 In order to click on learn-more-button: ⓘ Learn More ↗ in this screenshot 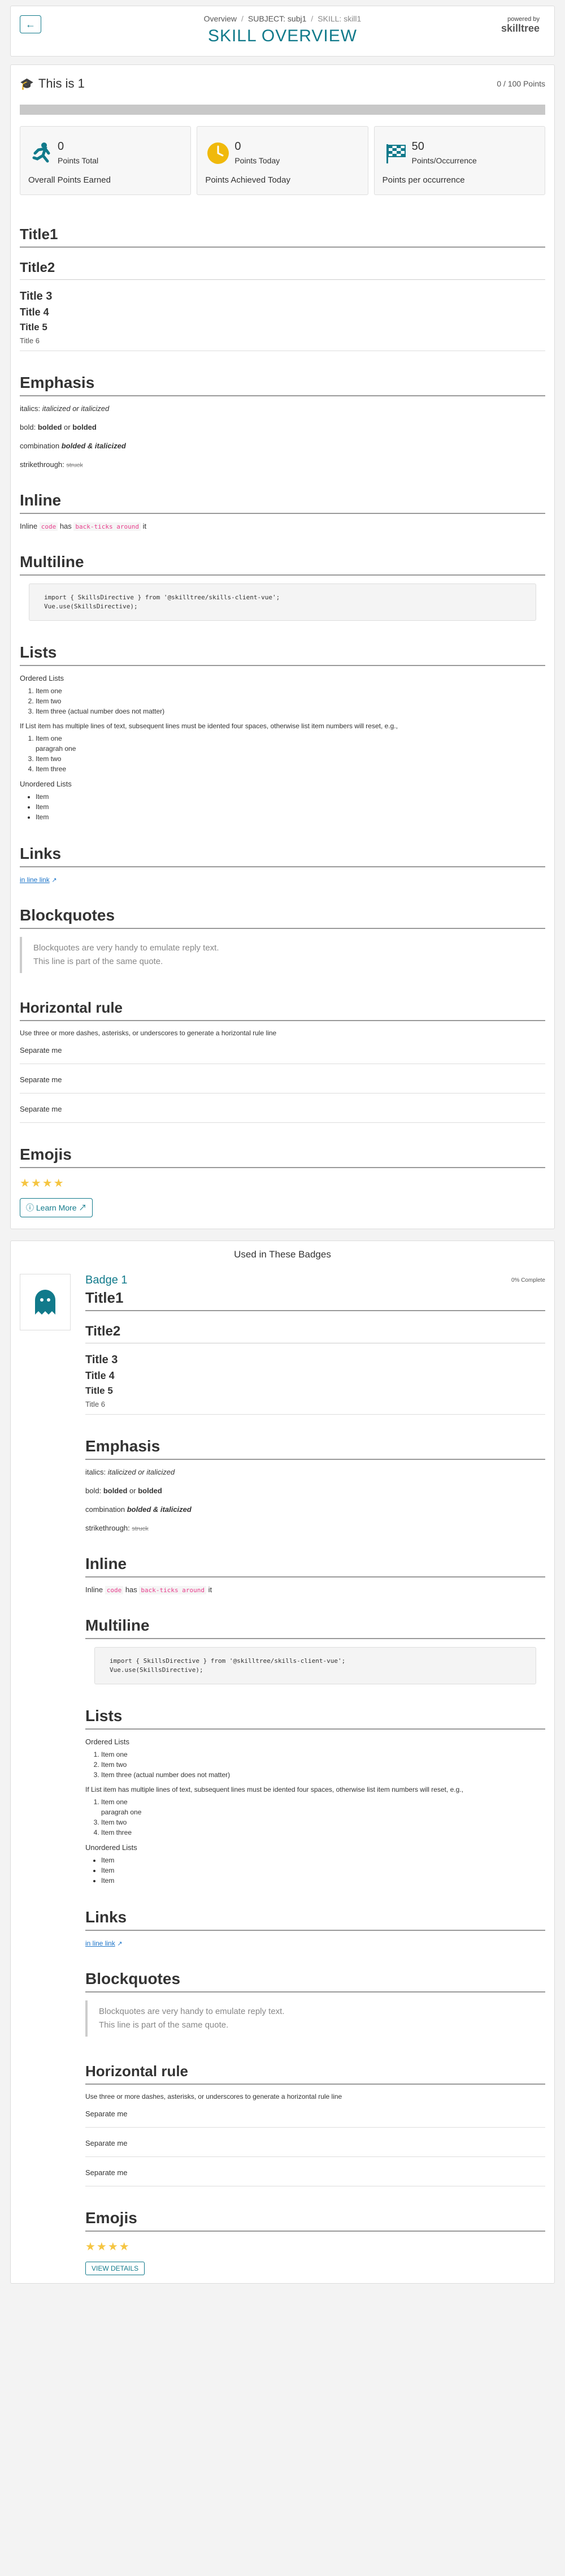, I will do `click(56, 1207)`.